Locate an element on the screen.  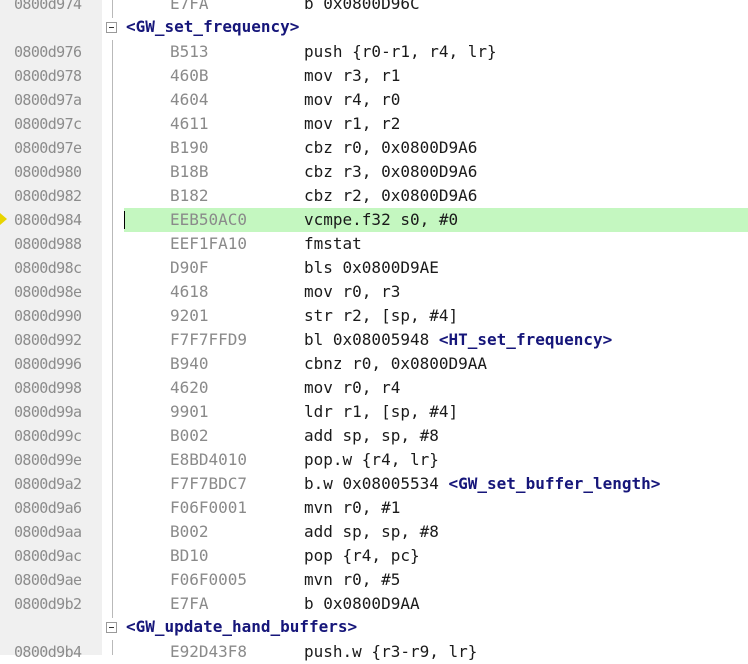
instruction-row: 0800d9ae F06F0005 mvn r0, #5 is located at coordinates (374, 580).